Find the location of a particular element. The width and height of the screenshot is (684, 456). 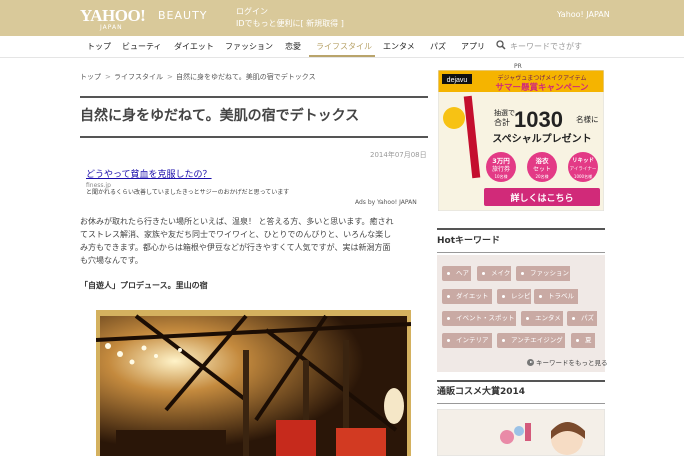

nav-item-fashion: ファッション is located at coordinates (249, 47).